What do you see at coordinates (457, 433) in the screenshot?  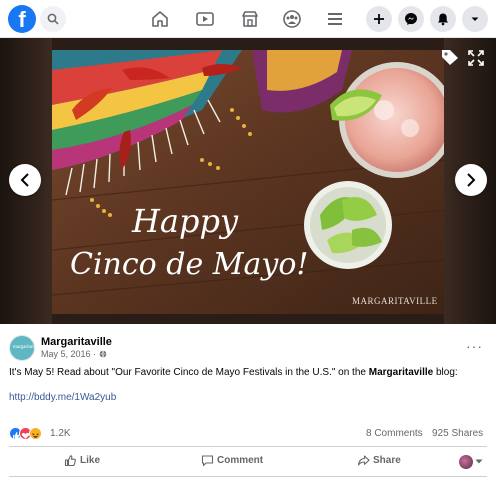 I see `shares-count: 925 Shares` at bounding box center [457, 433].